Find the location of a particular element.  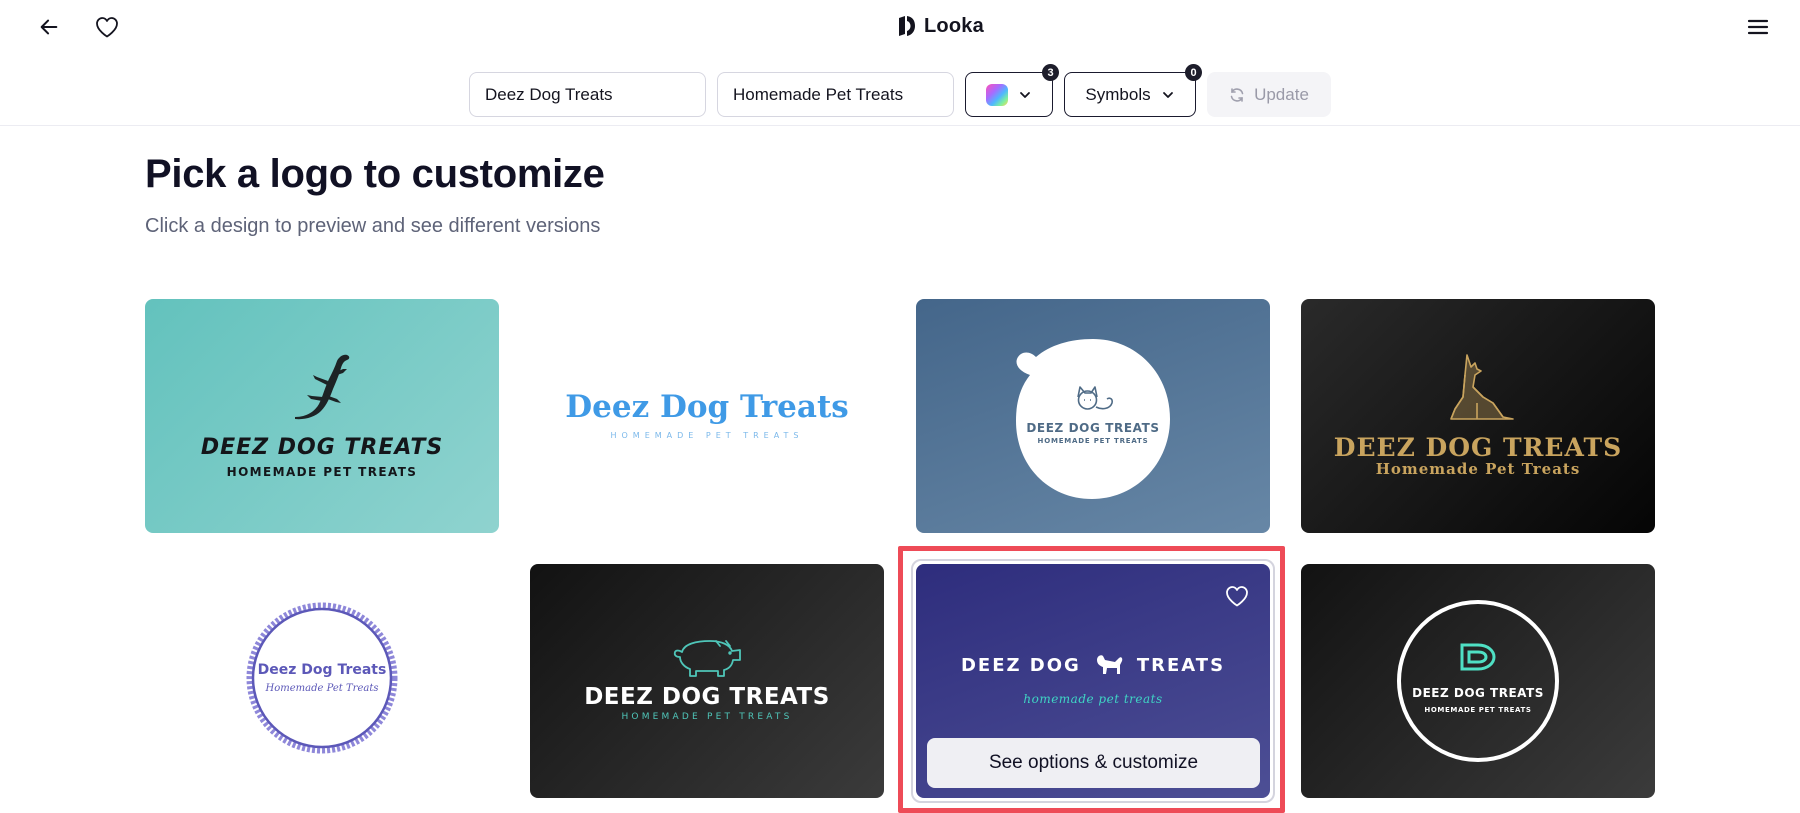

company-name-input is located at coordinates (587, 94).